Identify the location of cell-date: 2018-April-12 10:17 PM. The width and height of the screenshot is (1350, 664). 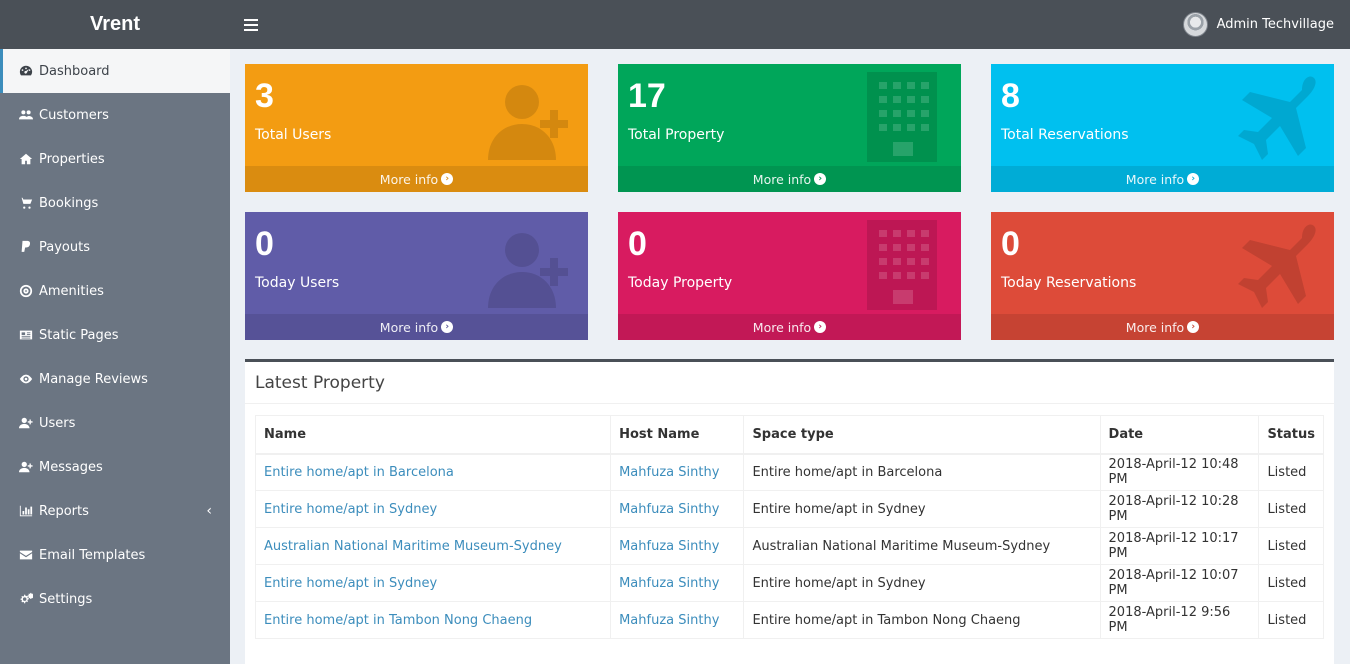
(1179, 546).